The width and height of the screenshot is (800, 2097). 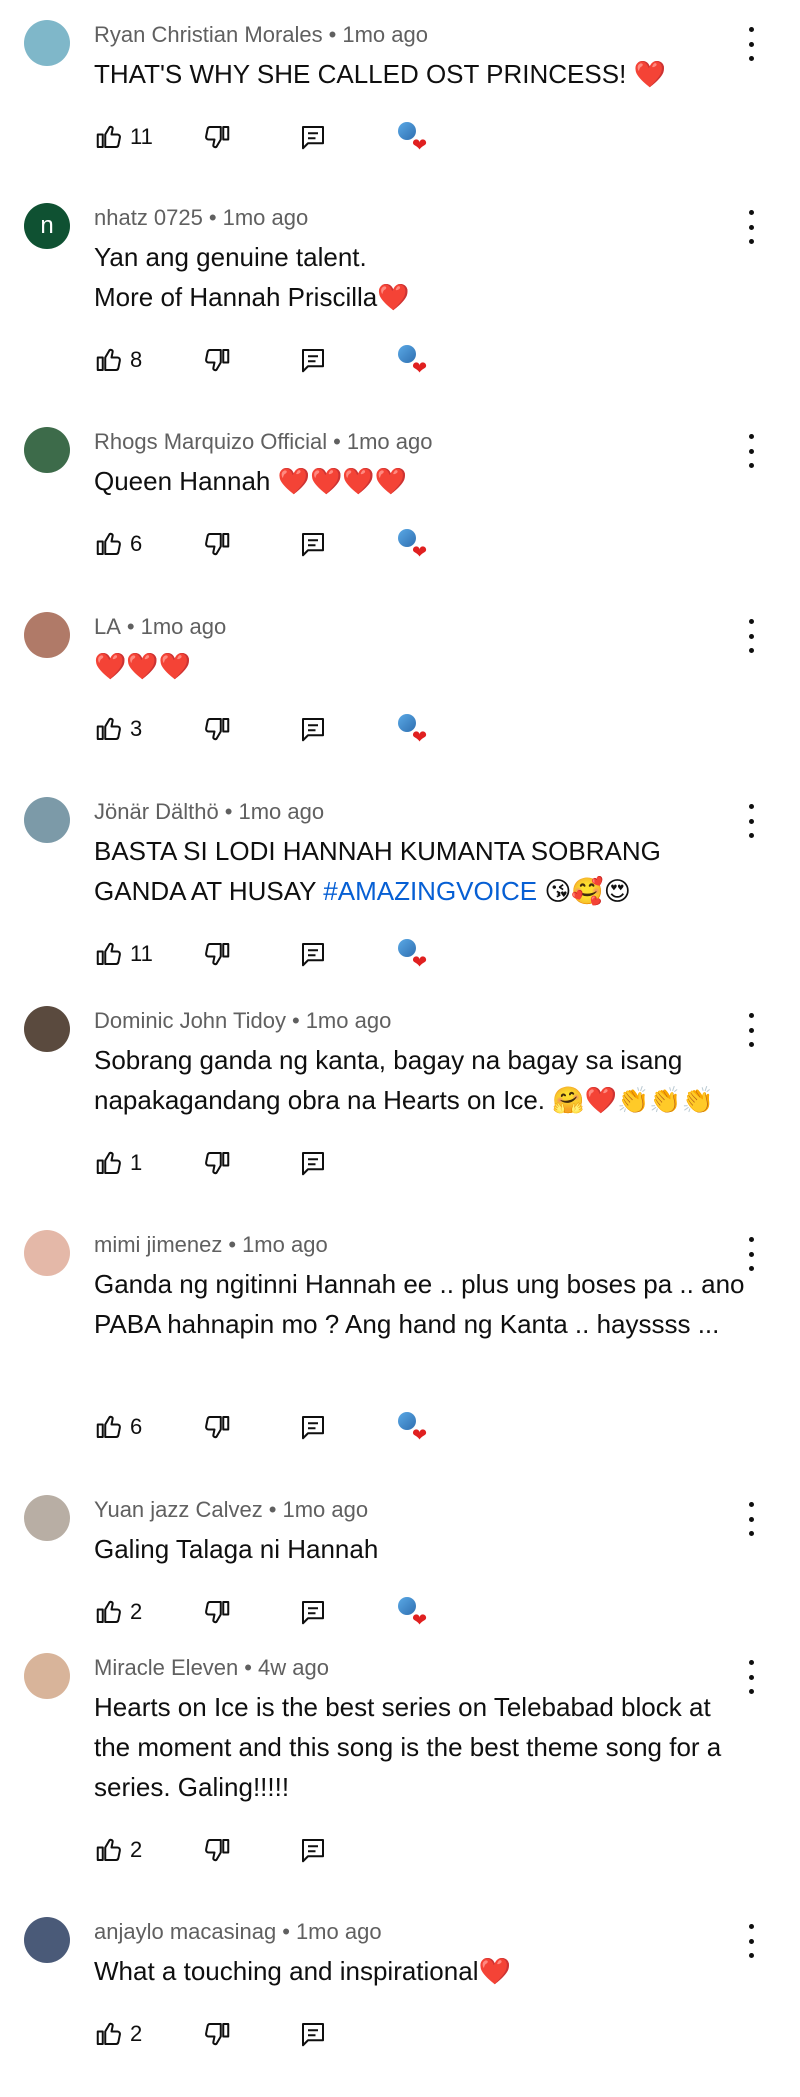 What do you see at coordinates (148, 217) in the screenshot?
I see `comment-author: nhatz 0725` at bounding box center [148, 217].